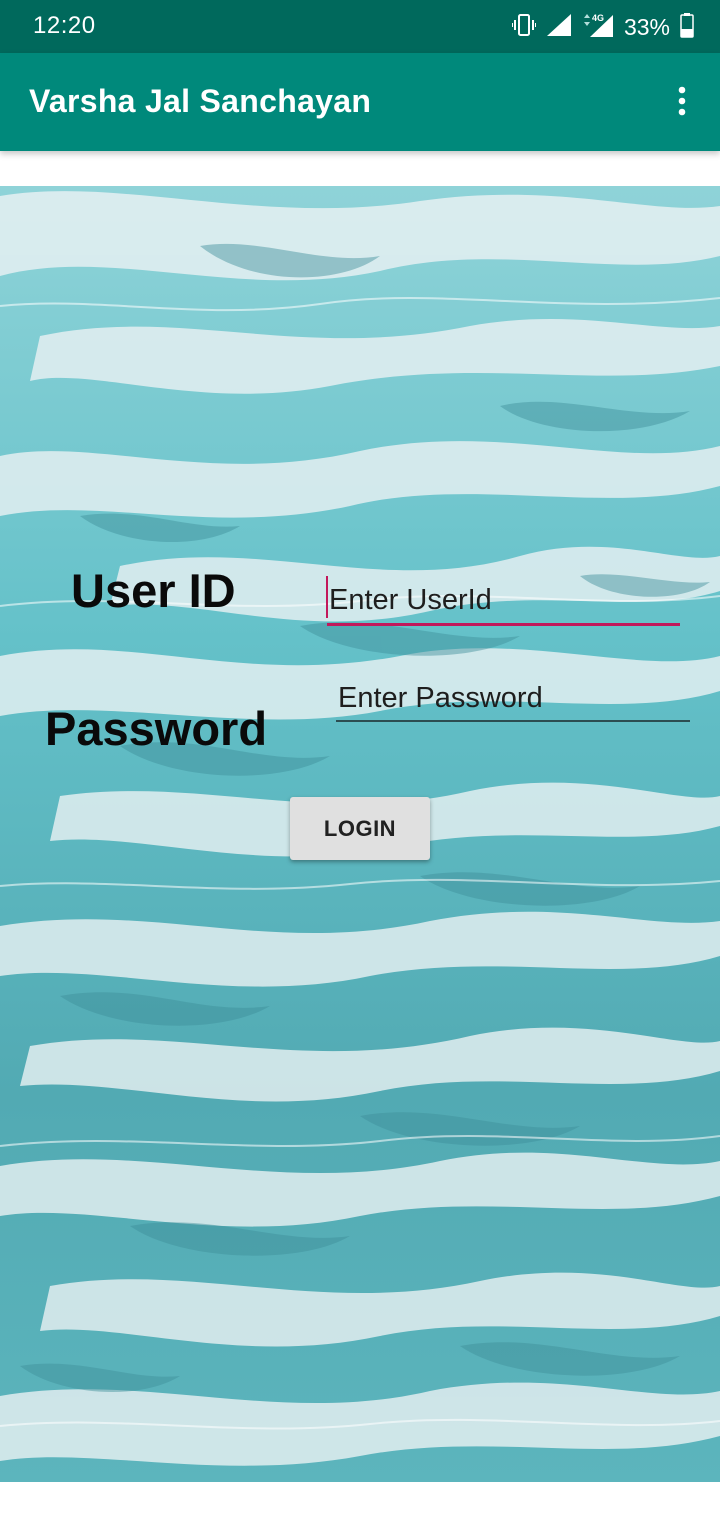 The width and height of the screenshot is (720, 1520). I want to click on status-time: 12:20, so click(64, 25).